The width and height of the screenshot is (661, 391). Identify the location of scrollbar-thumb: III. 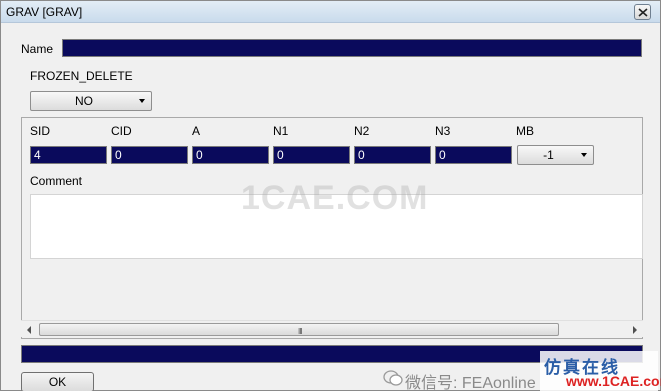
(299, 329).